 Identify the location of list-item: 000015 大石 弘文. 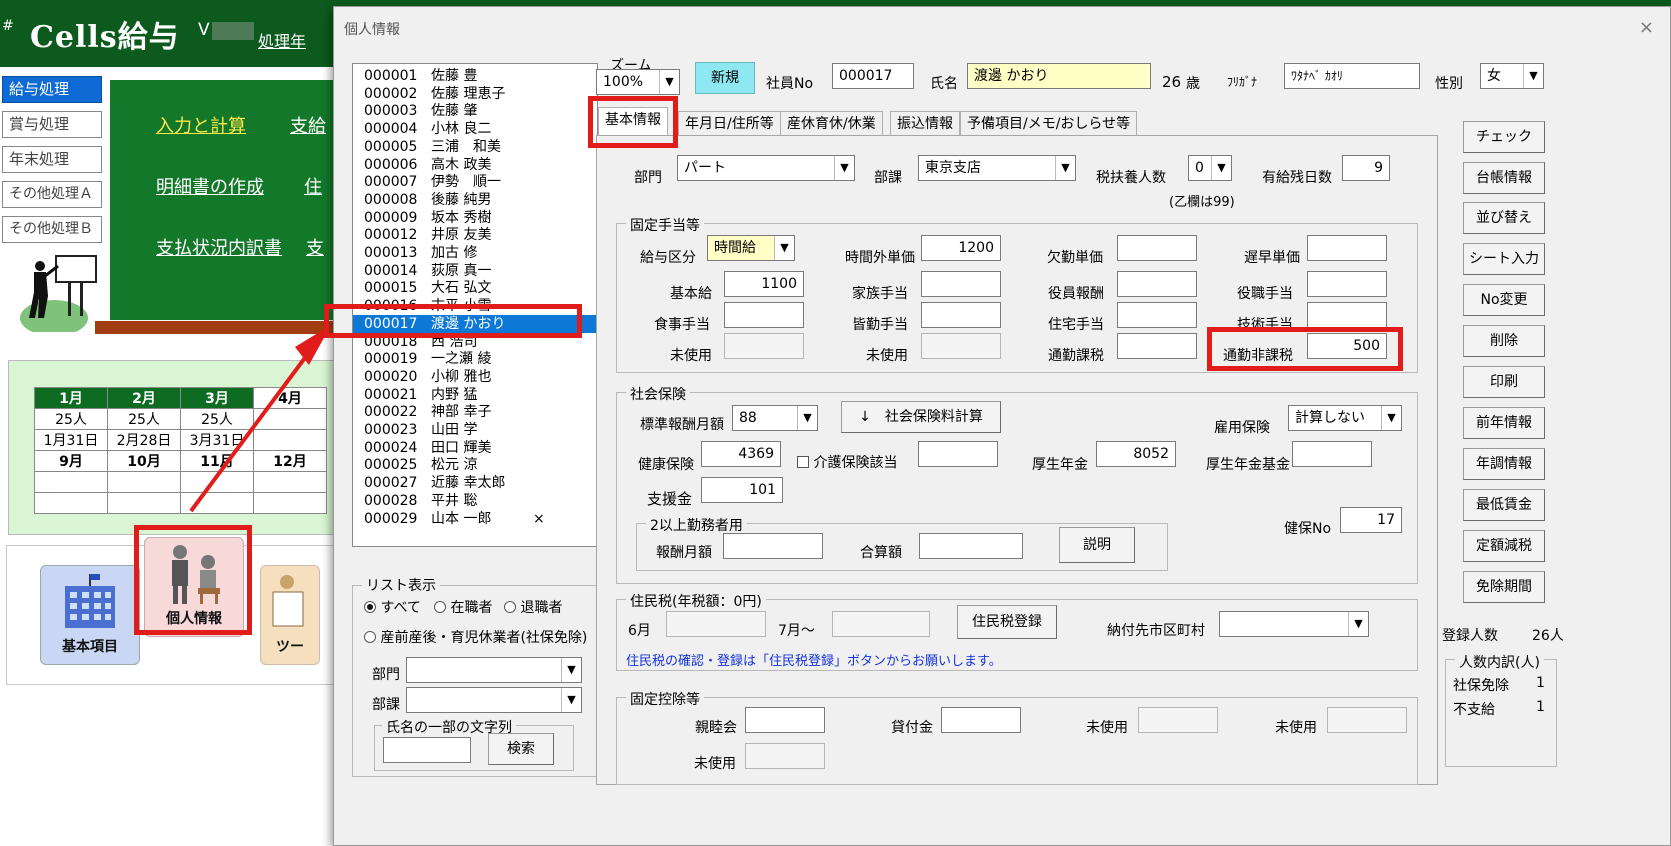
(475, 288).